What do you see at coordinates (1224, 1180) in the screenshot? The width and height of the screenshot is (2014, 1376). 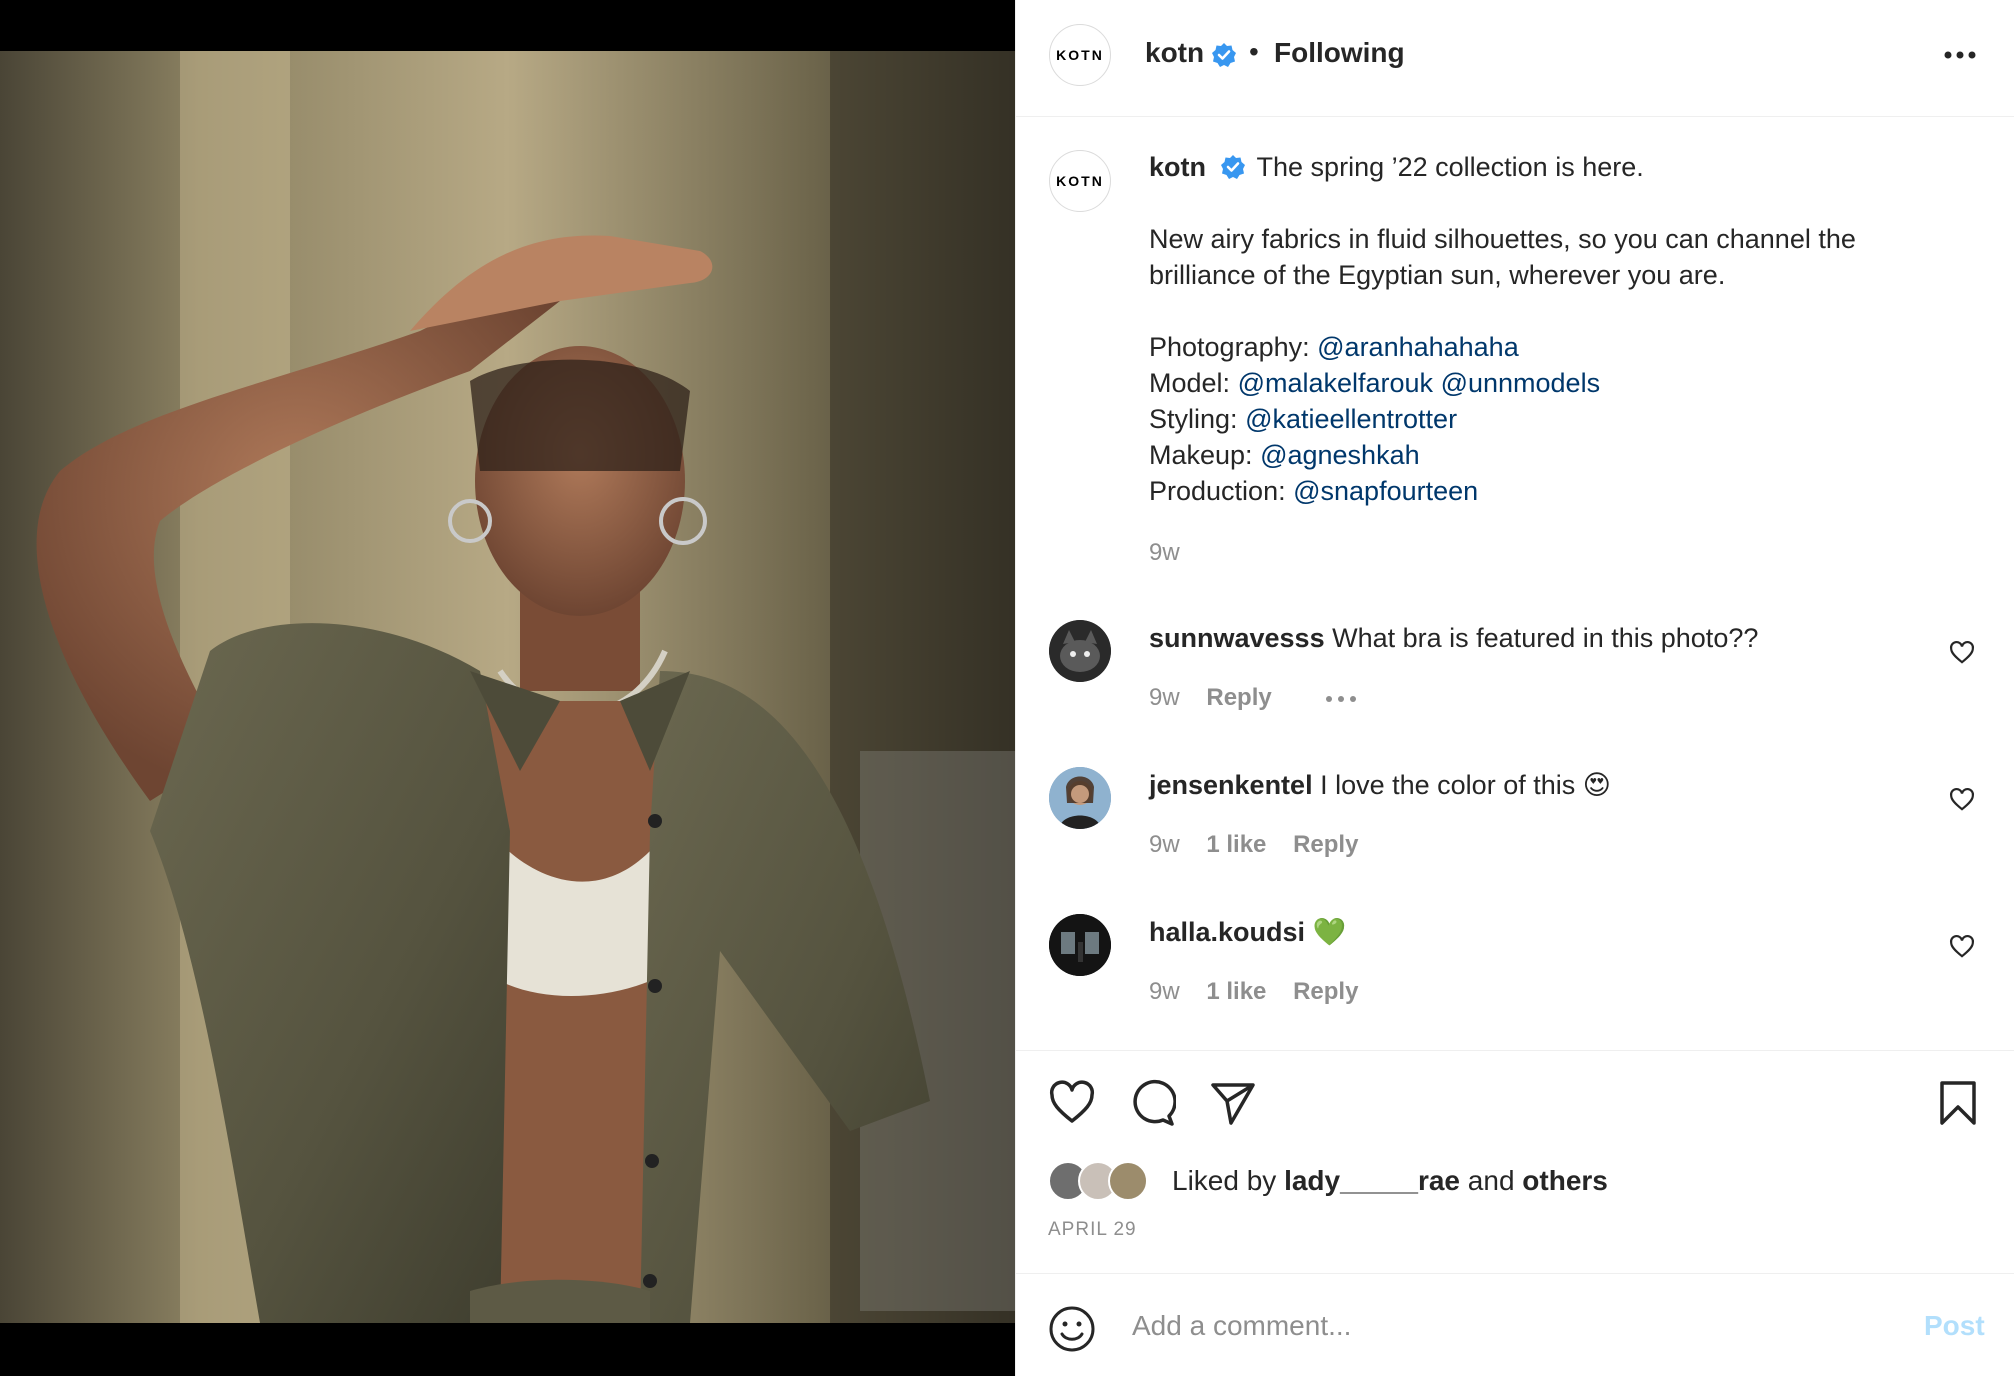 I see `liked-prefix: Liked by` at bounding box center [1224, 1180].